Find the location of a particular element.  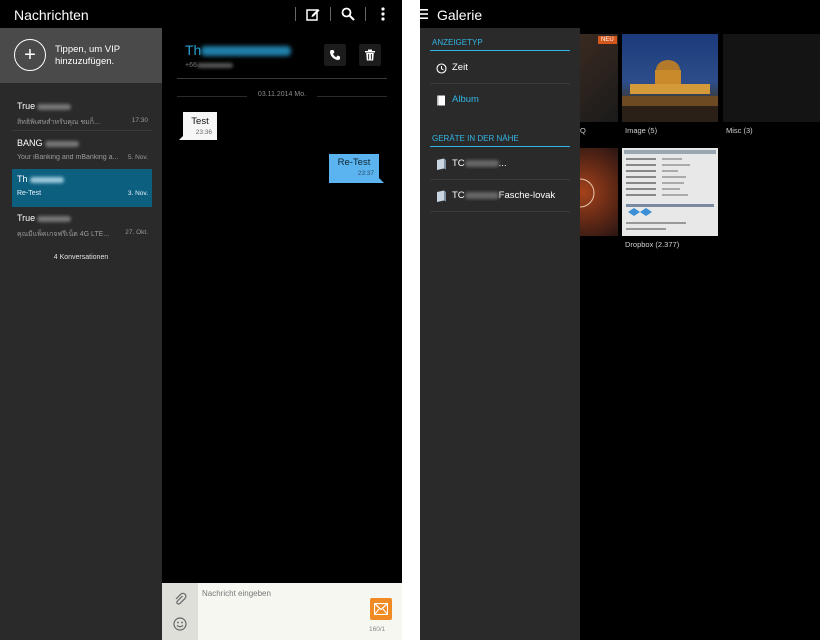

album-tile-image is located at coordinates (670, 78).